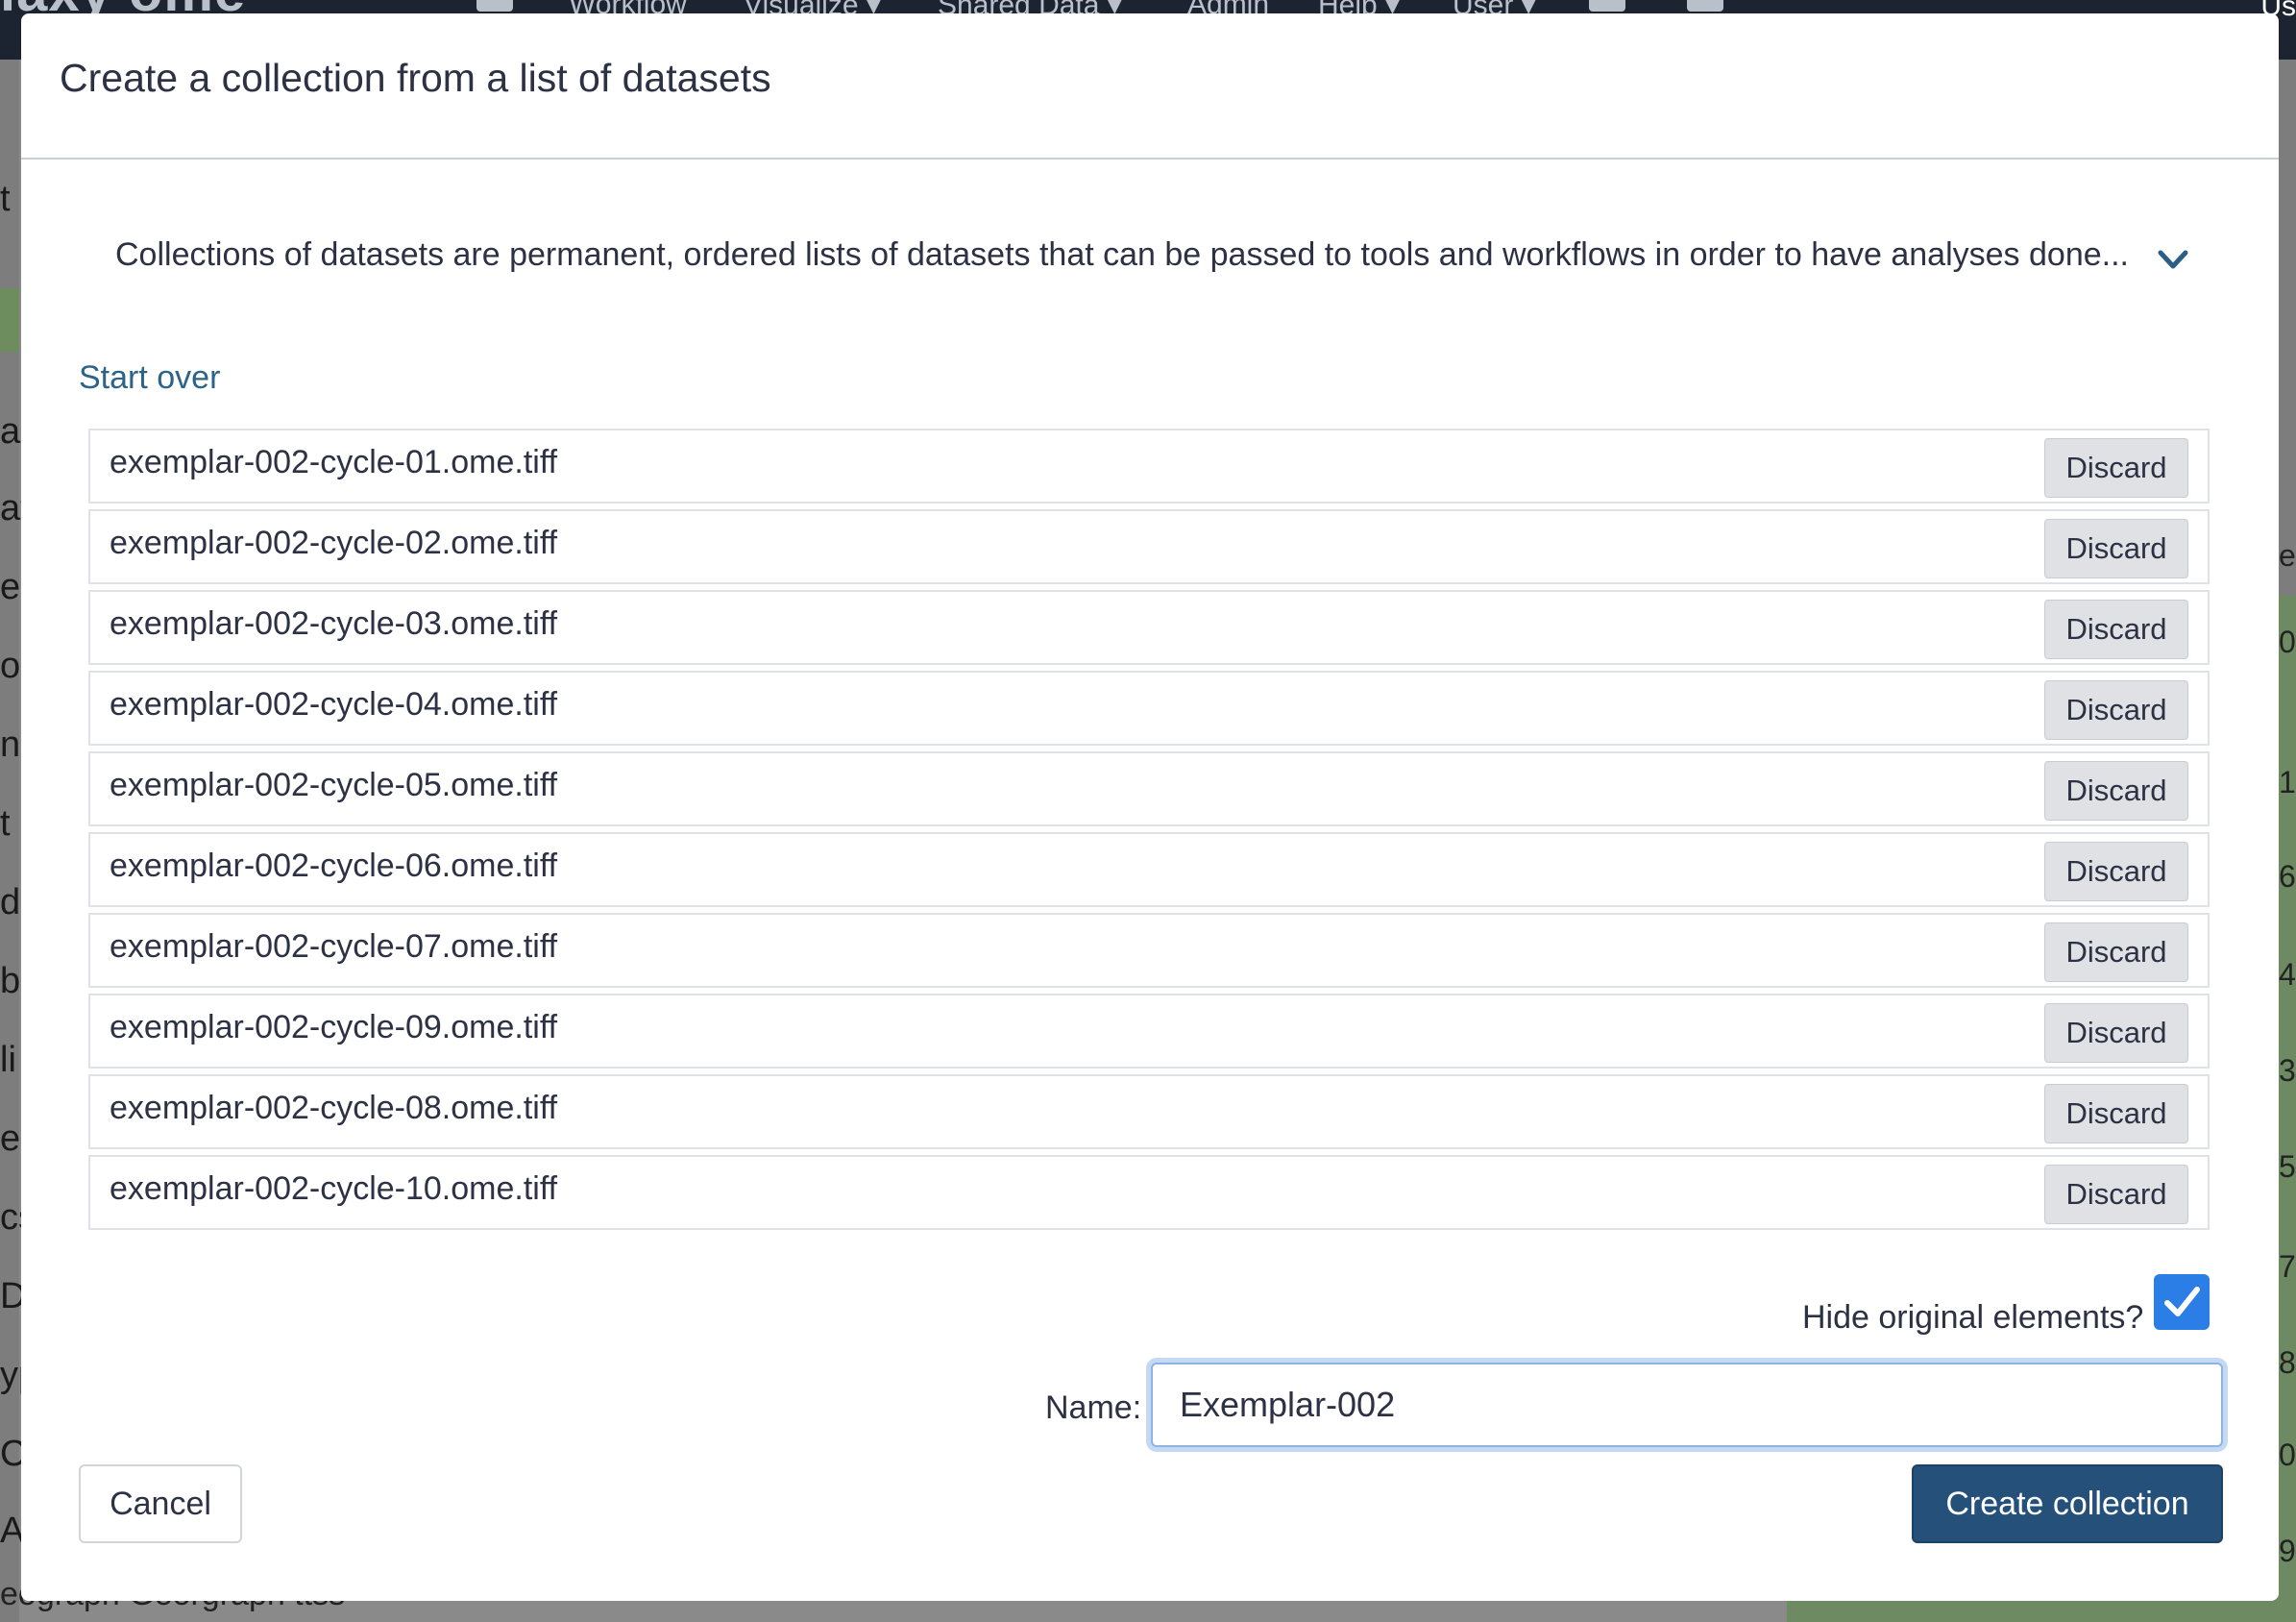 The height and width of the screenshot is (1622, 2296). Describe the element at coordinates (1149, 1111) in the screenshot. I see `dataset-row: exemplar-002-cycle-08.ome.tiff Discard` at that location.